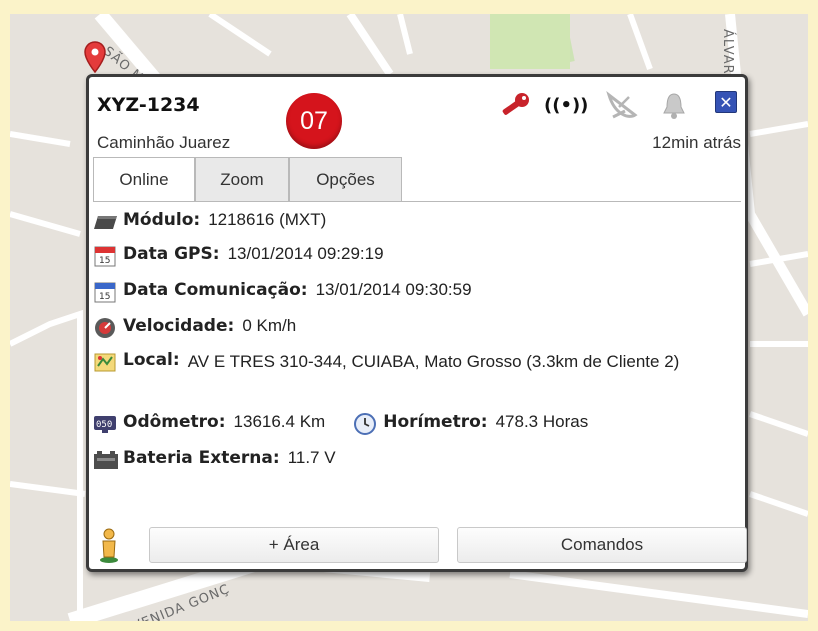 The image size is (818, 631). I want to click on detail-label: Data Comunicação:, so click(215, 290).